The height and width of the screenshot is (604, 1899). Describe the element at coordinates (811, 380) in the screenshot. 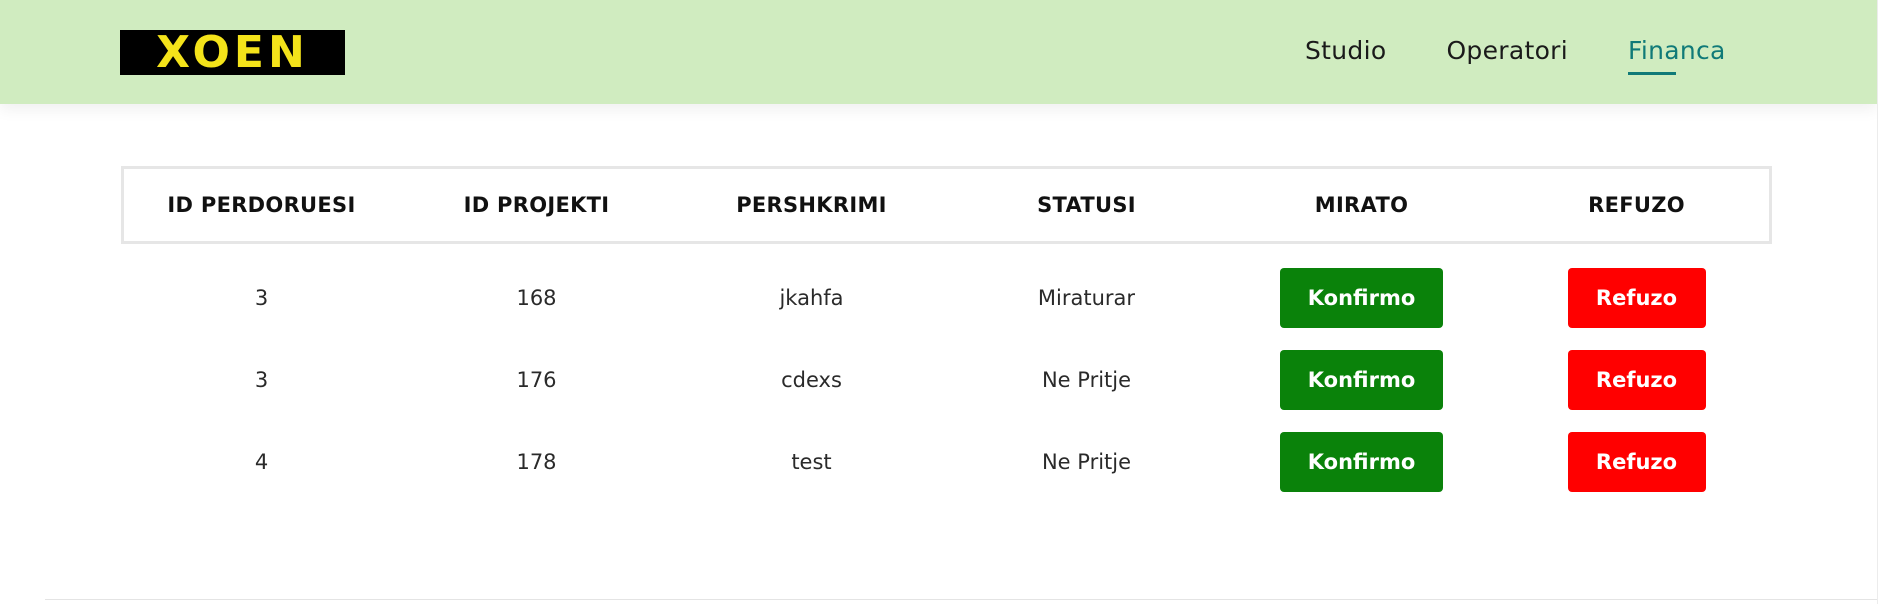

I see `cell-pershkrimi: cdexs` at that location.